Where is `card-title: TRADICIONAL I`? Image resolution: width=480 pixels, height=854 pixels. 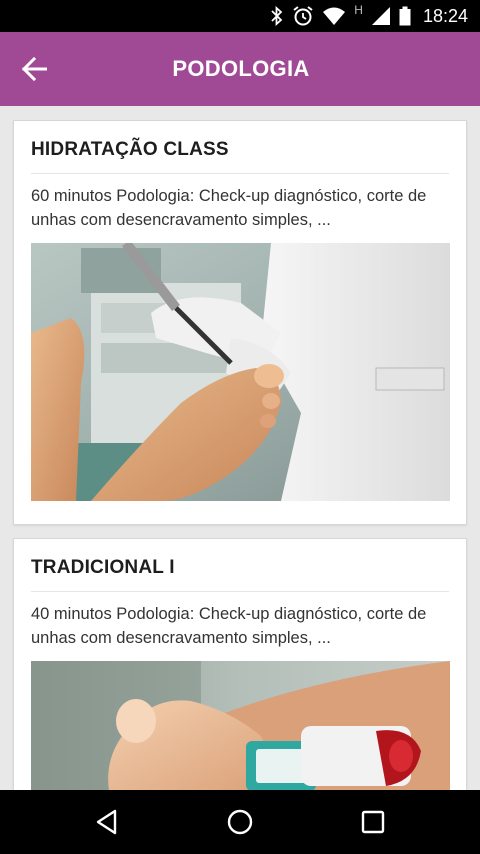
card-title: TRADICIONAL I is located at coordinates (103, 567).